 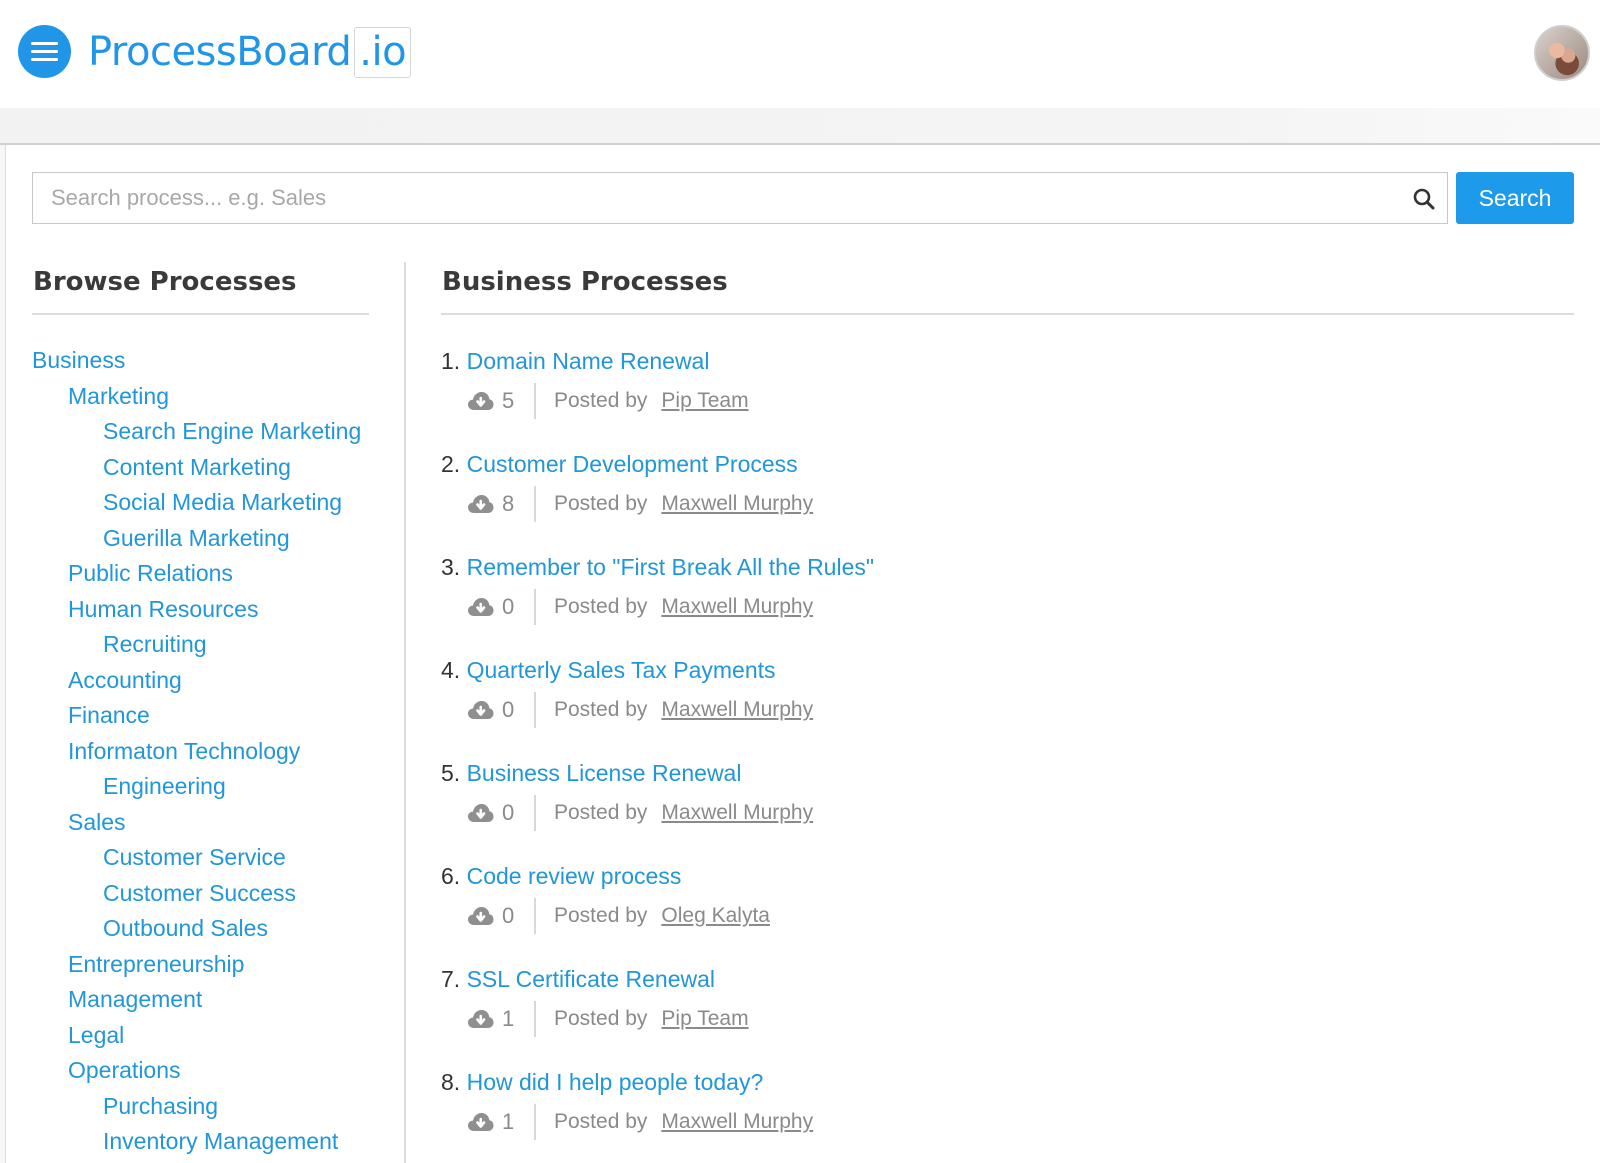 I want to click on category-link: Customer Service, so click(x=196, y=858).